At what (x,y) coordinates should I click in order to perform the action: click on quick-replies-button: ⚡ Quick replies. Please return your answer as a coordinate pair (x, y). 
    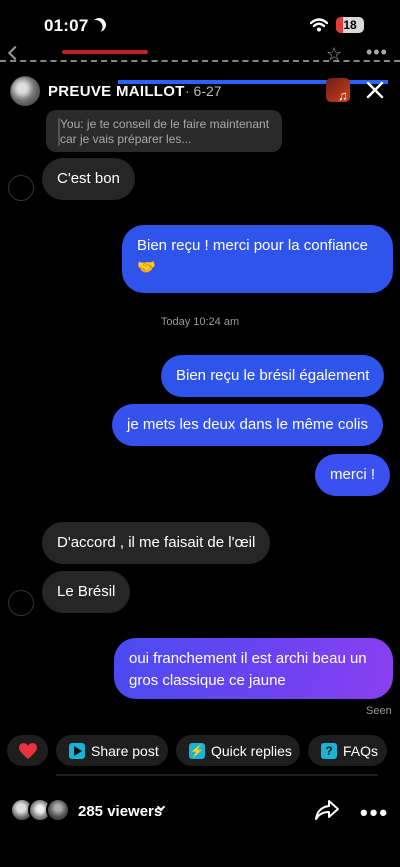
    Looking at the image, I should click on (238, 750).